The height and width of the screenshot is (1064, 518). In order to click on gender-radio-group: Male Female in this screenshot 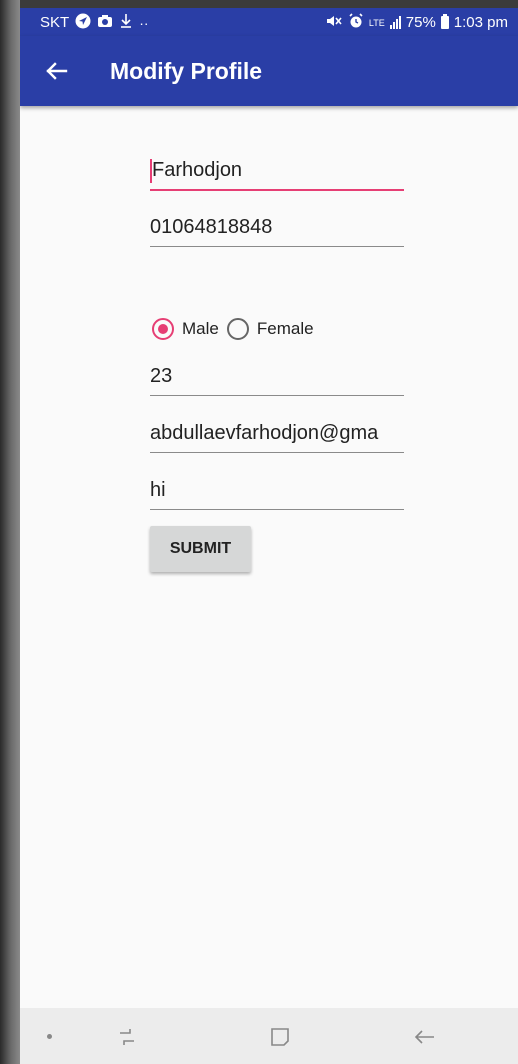, I will do `click(233, 329)`.